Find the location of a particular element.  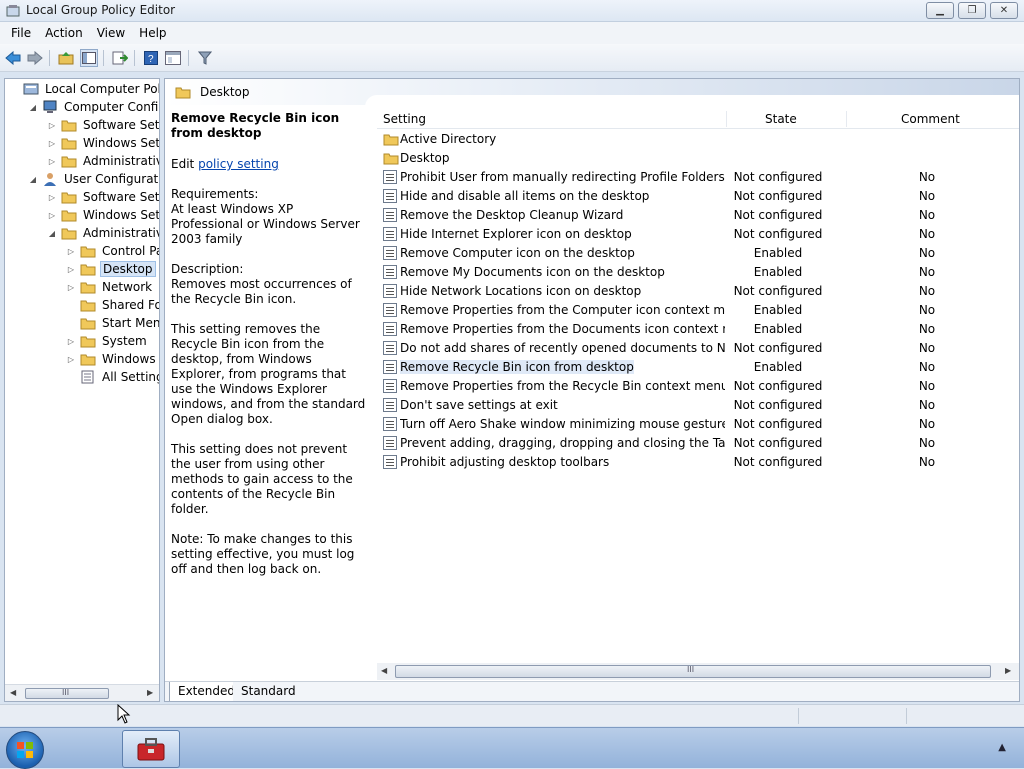

menu-help: Help is located at coordinates (152, 33).